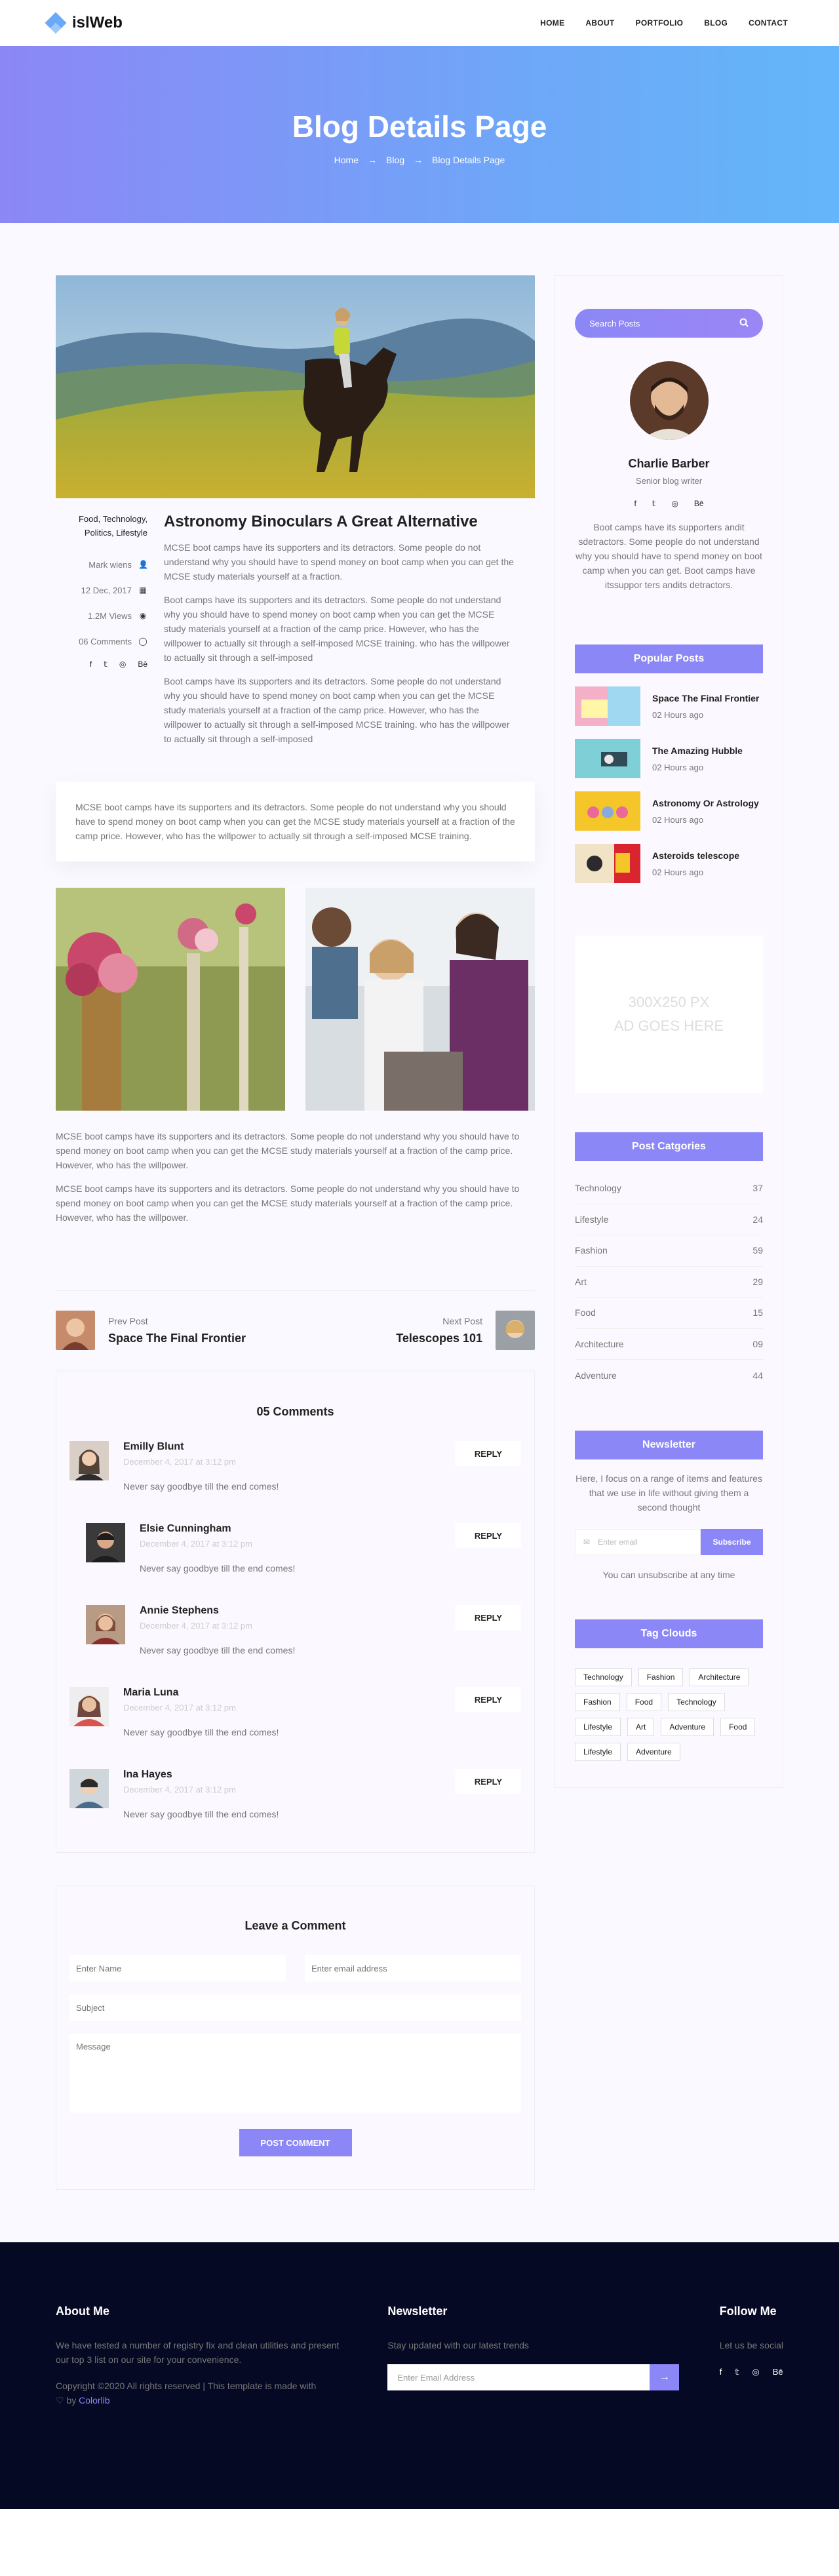 The width and height of the screenshot is (839, 2576). I want to click on category-item: Lifestyle 24, so click(669, 1219).